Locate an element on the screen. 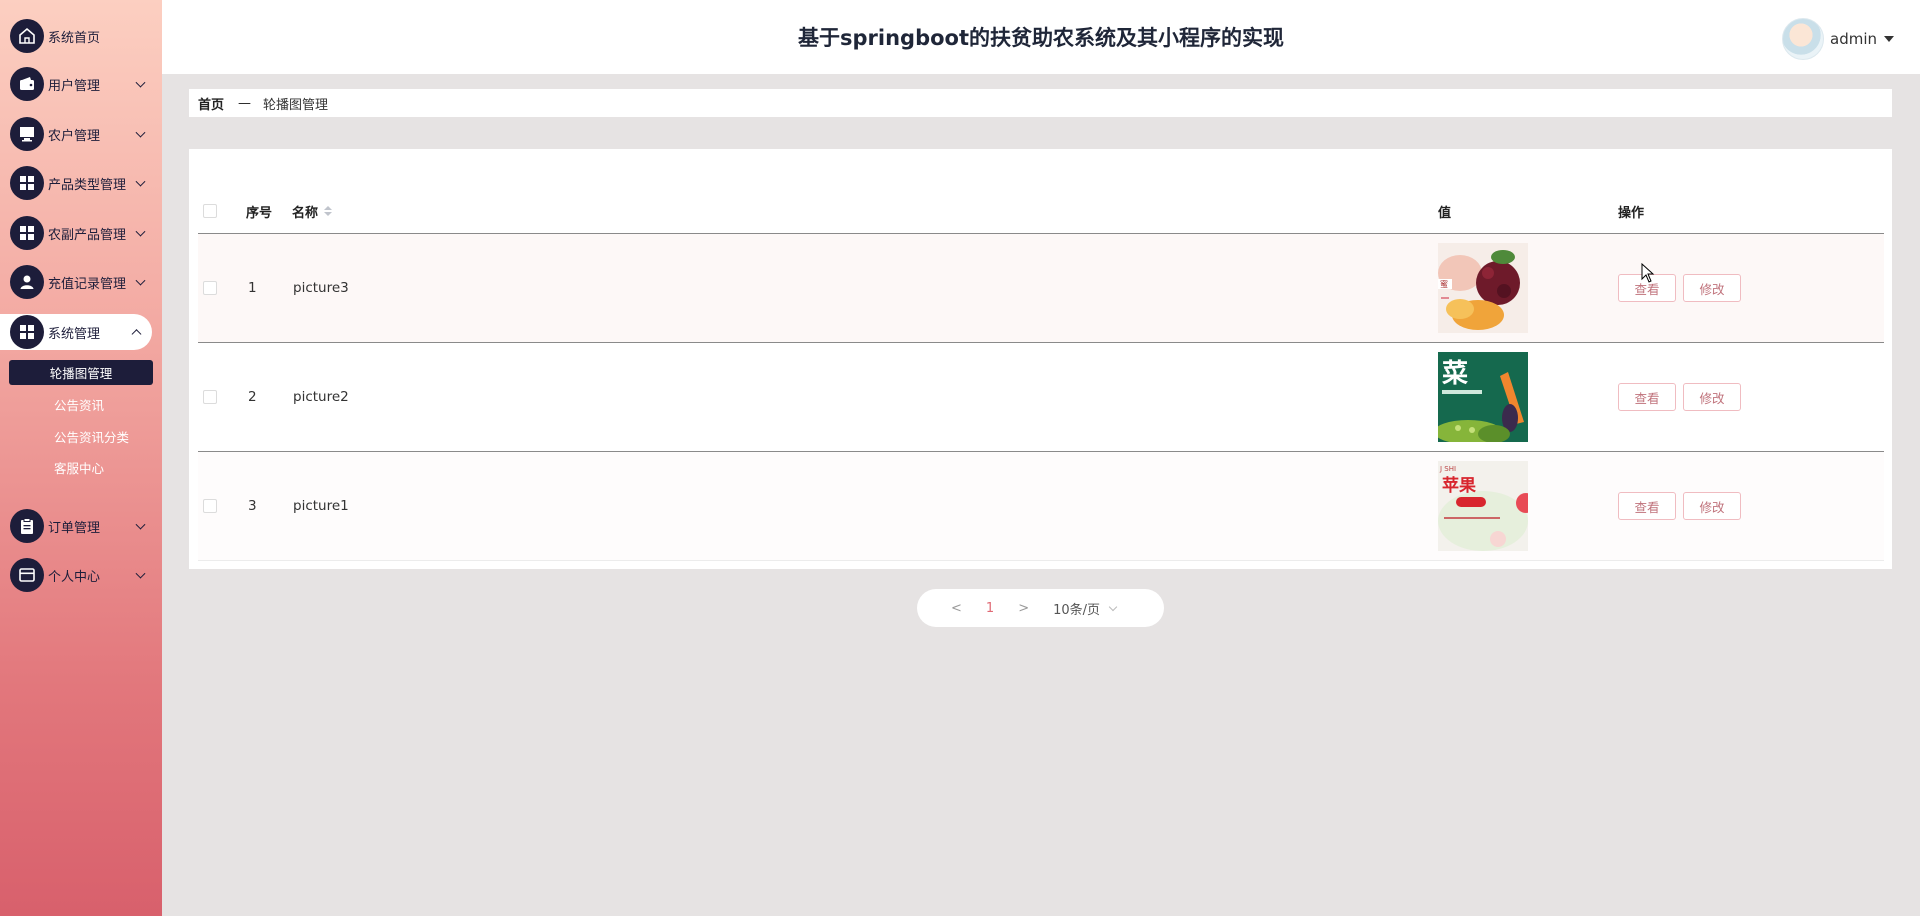 The height and width of the screenshot is (916, 1920). page-size-select: 10条/页 is located at coordinates (1085, 608).